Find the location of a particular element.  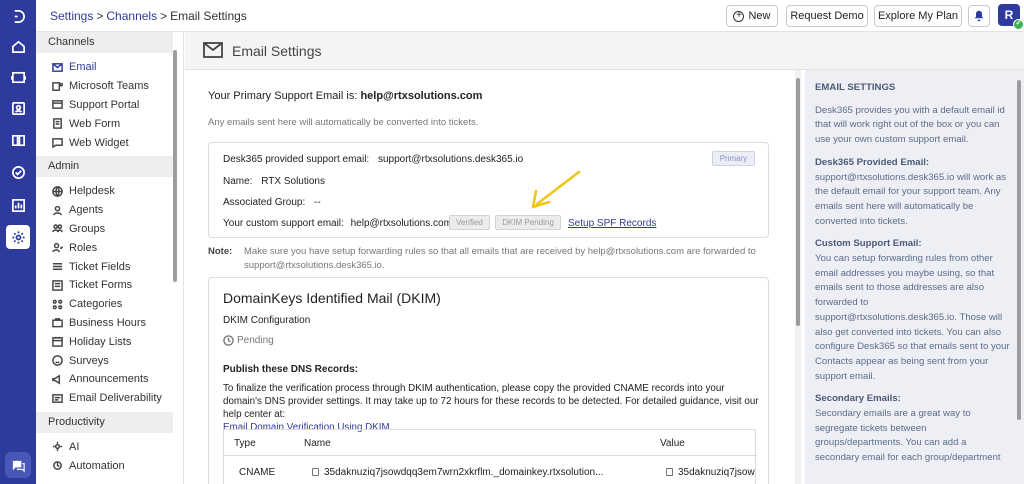

primary-email: help@rtxsolutions.com is located at coordinates (421, 96).